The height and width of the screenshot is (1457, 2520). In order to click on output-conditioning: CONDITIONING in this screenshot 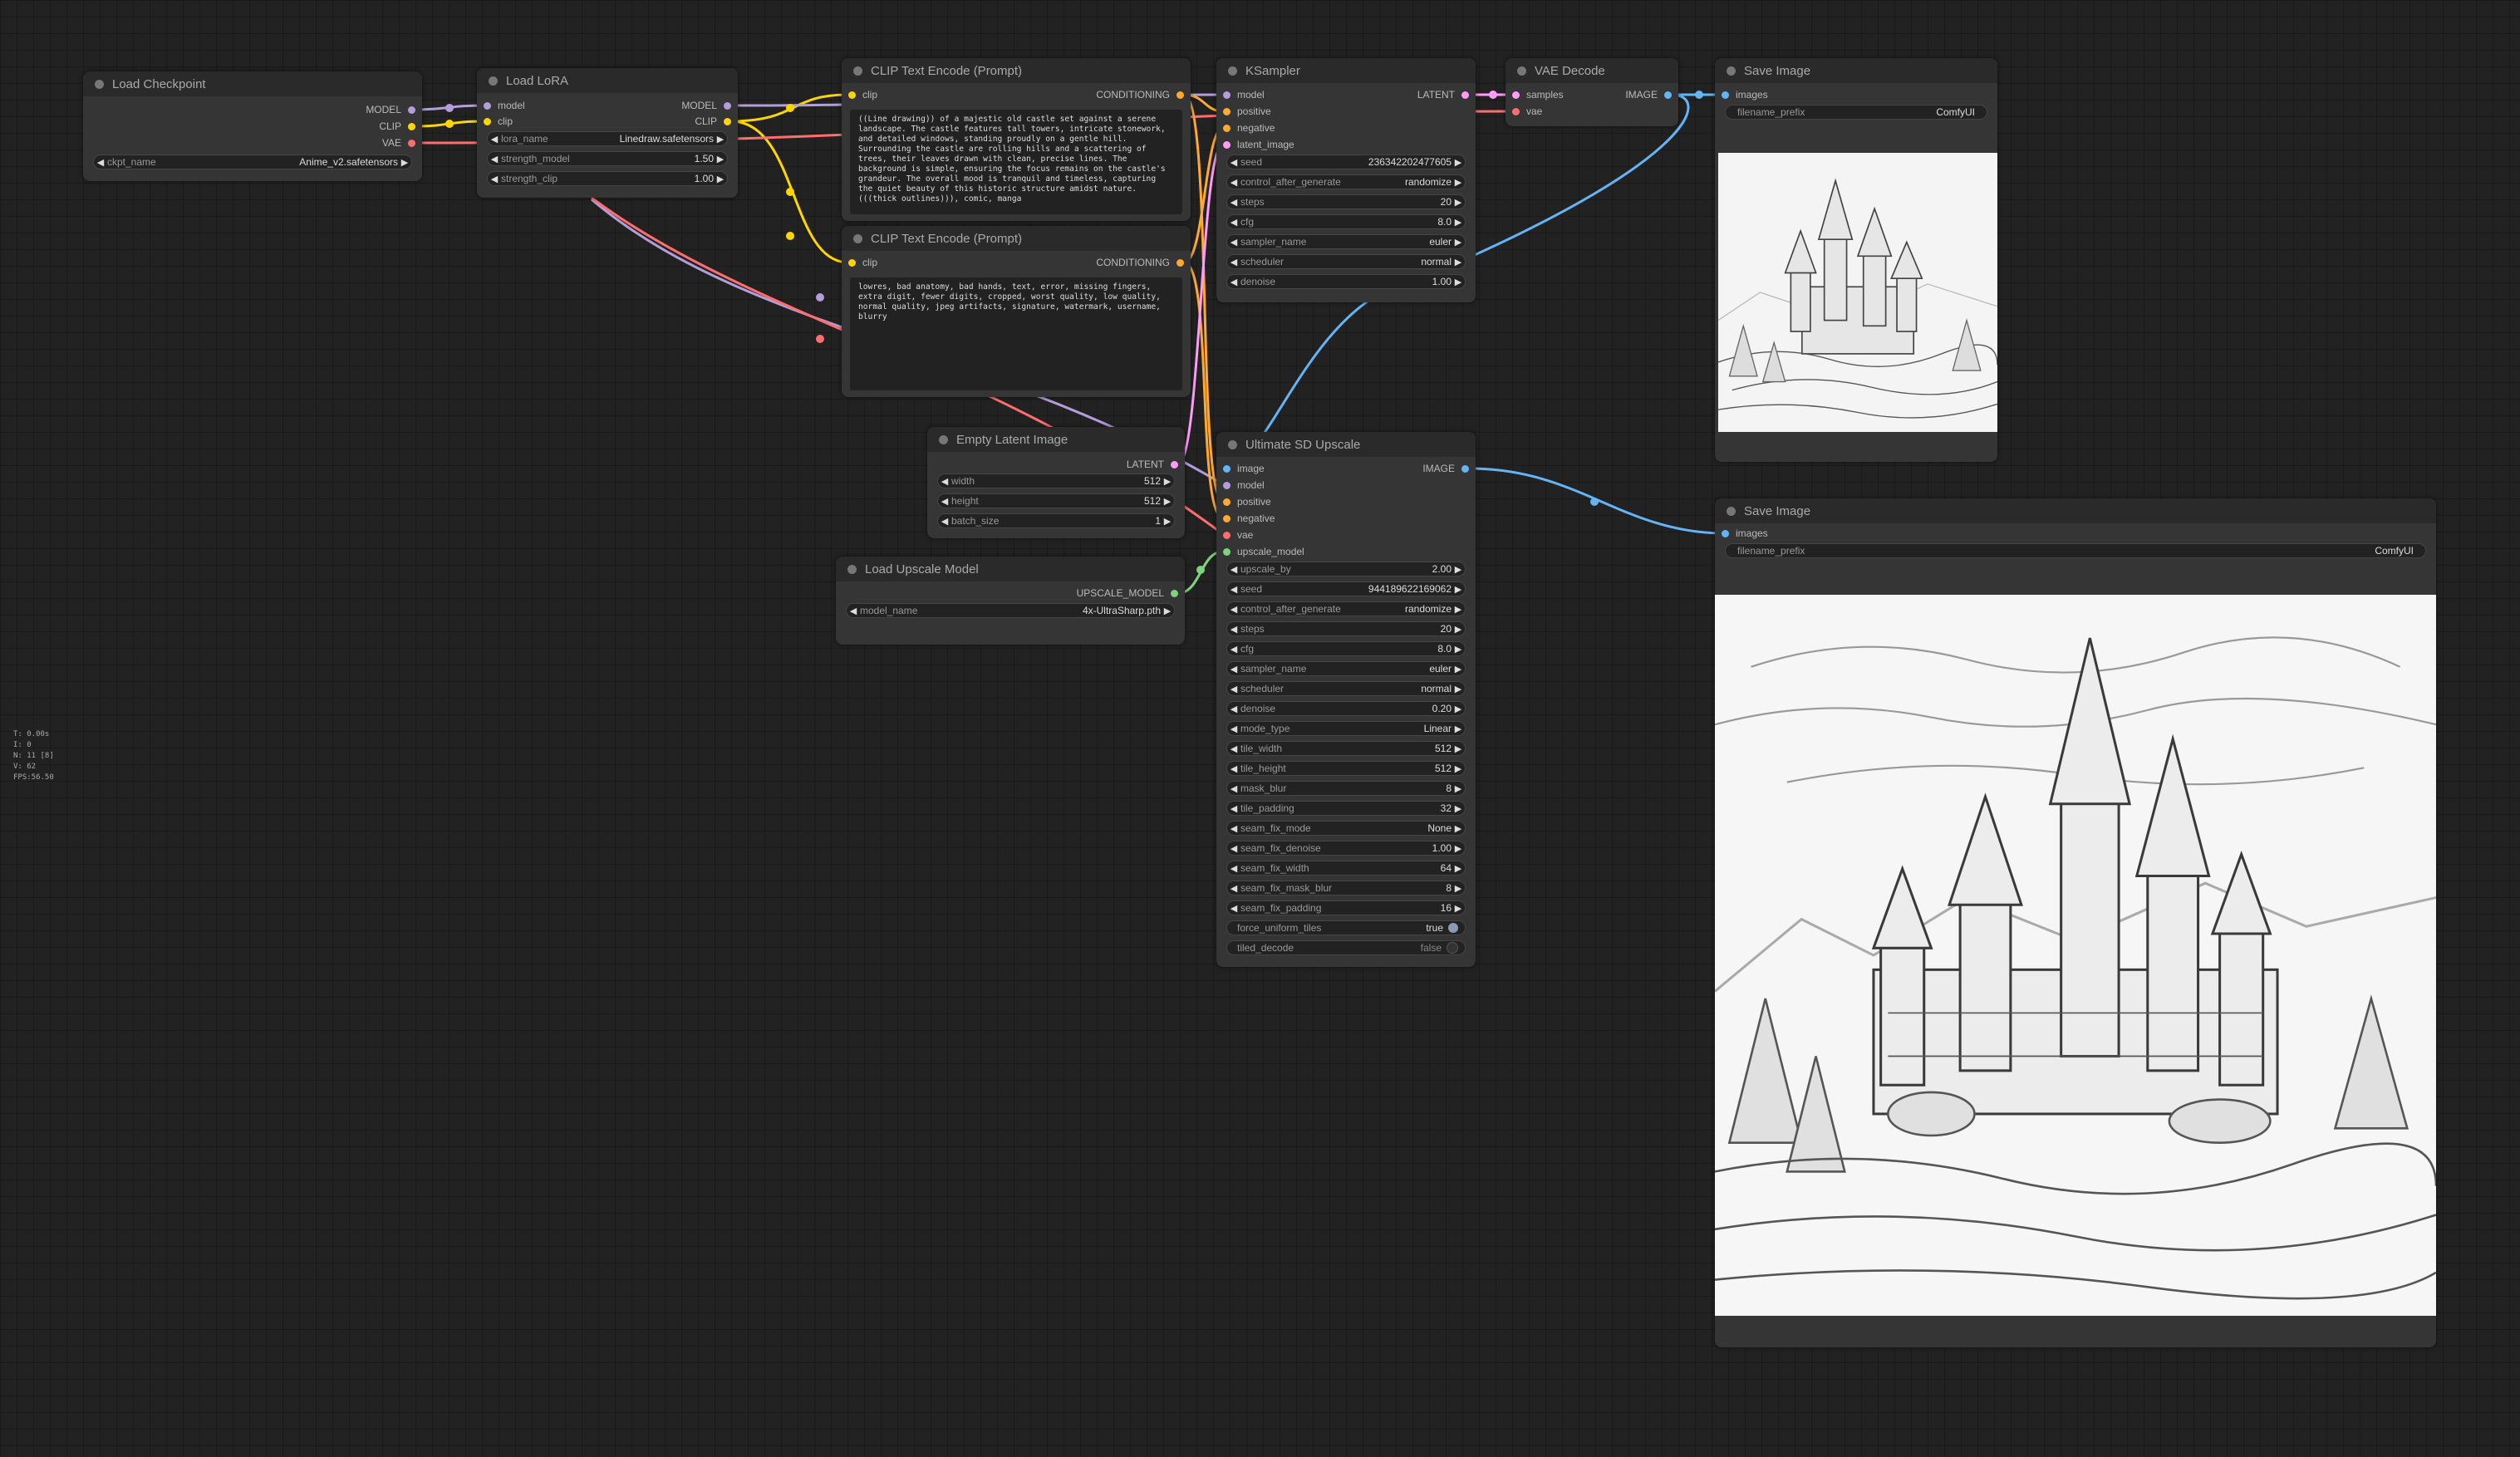, I will do `click(1140, 262)`.